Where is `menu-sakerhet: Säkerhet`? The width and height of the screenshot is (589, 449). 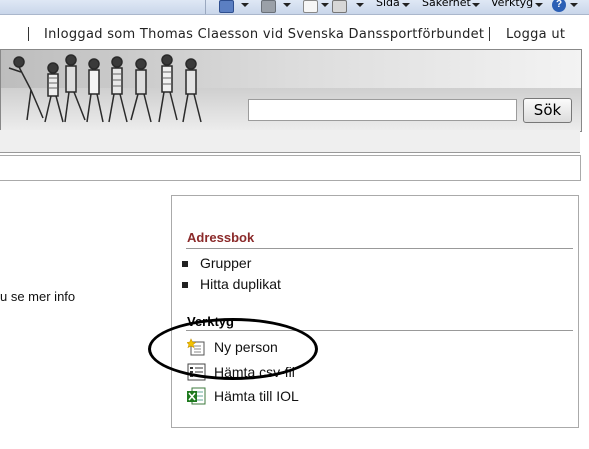
menu-sakerhet: Säkerhet is located at coordinates (446, 4).